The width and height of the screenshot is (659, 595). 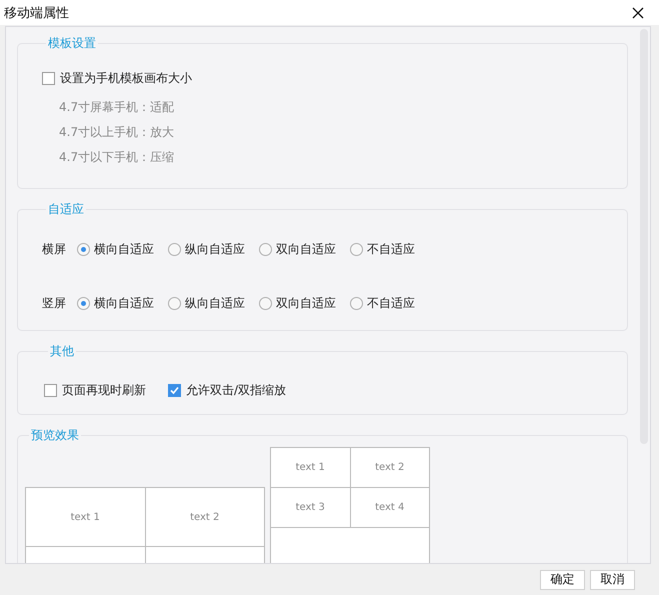 What do you see at coordinates (117, 107) in the screenshot?
I see `note-text: 4.7寸屏幕手机：适配` at bounding box center [117, 107].